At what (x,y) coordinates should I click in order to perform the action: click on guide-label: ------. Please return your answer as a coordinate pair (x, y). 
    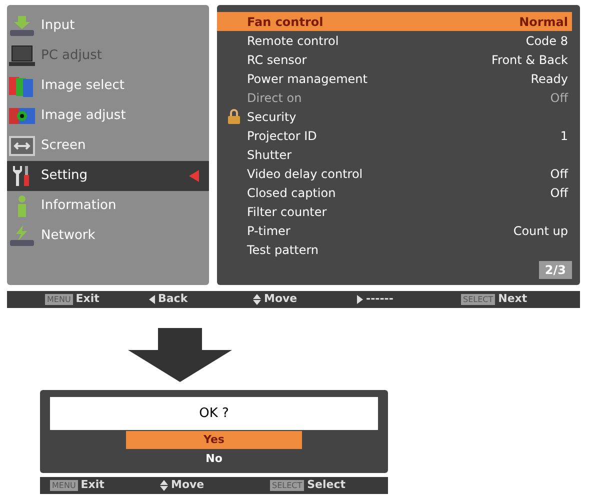
    Looking at the image, I should click on (380, 299).